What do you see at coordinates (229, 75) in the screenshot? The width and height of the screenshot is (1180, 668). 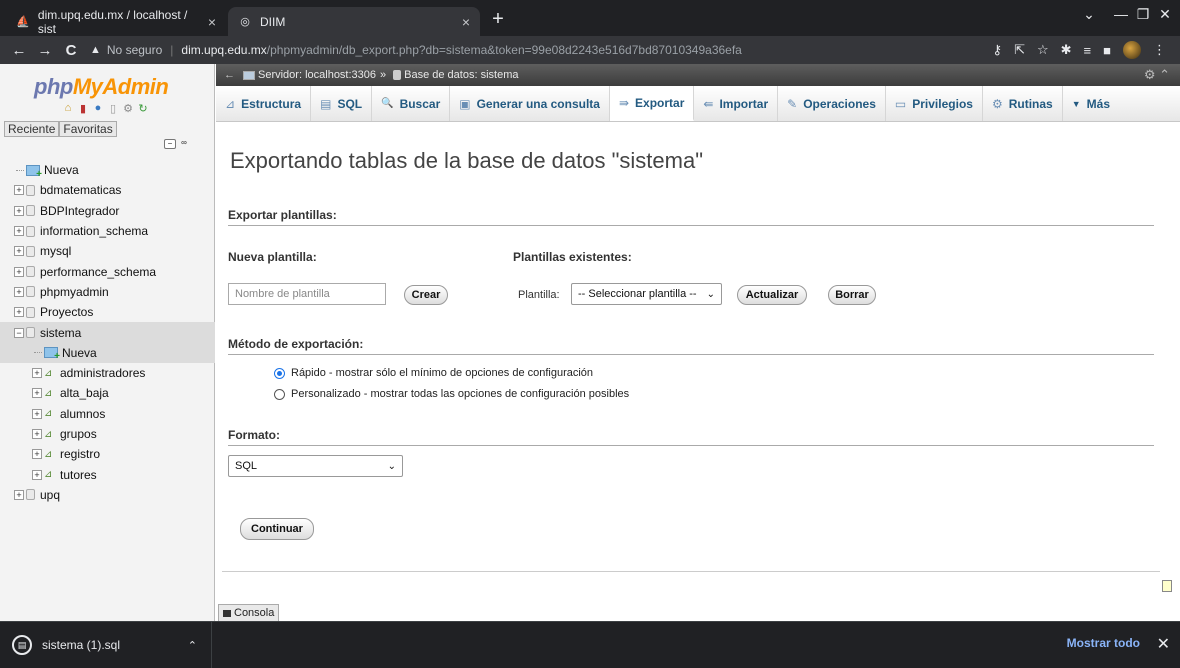 I see `collapse-sidebar-icon: ←` at bounding box center [229, 75].